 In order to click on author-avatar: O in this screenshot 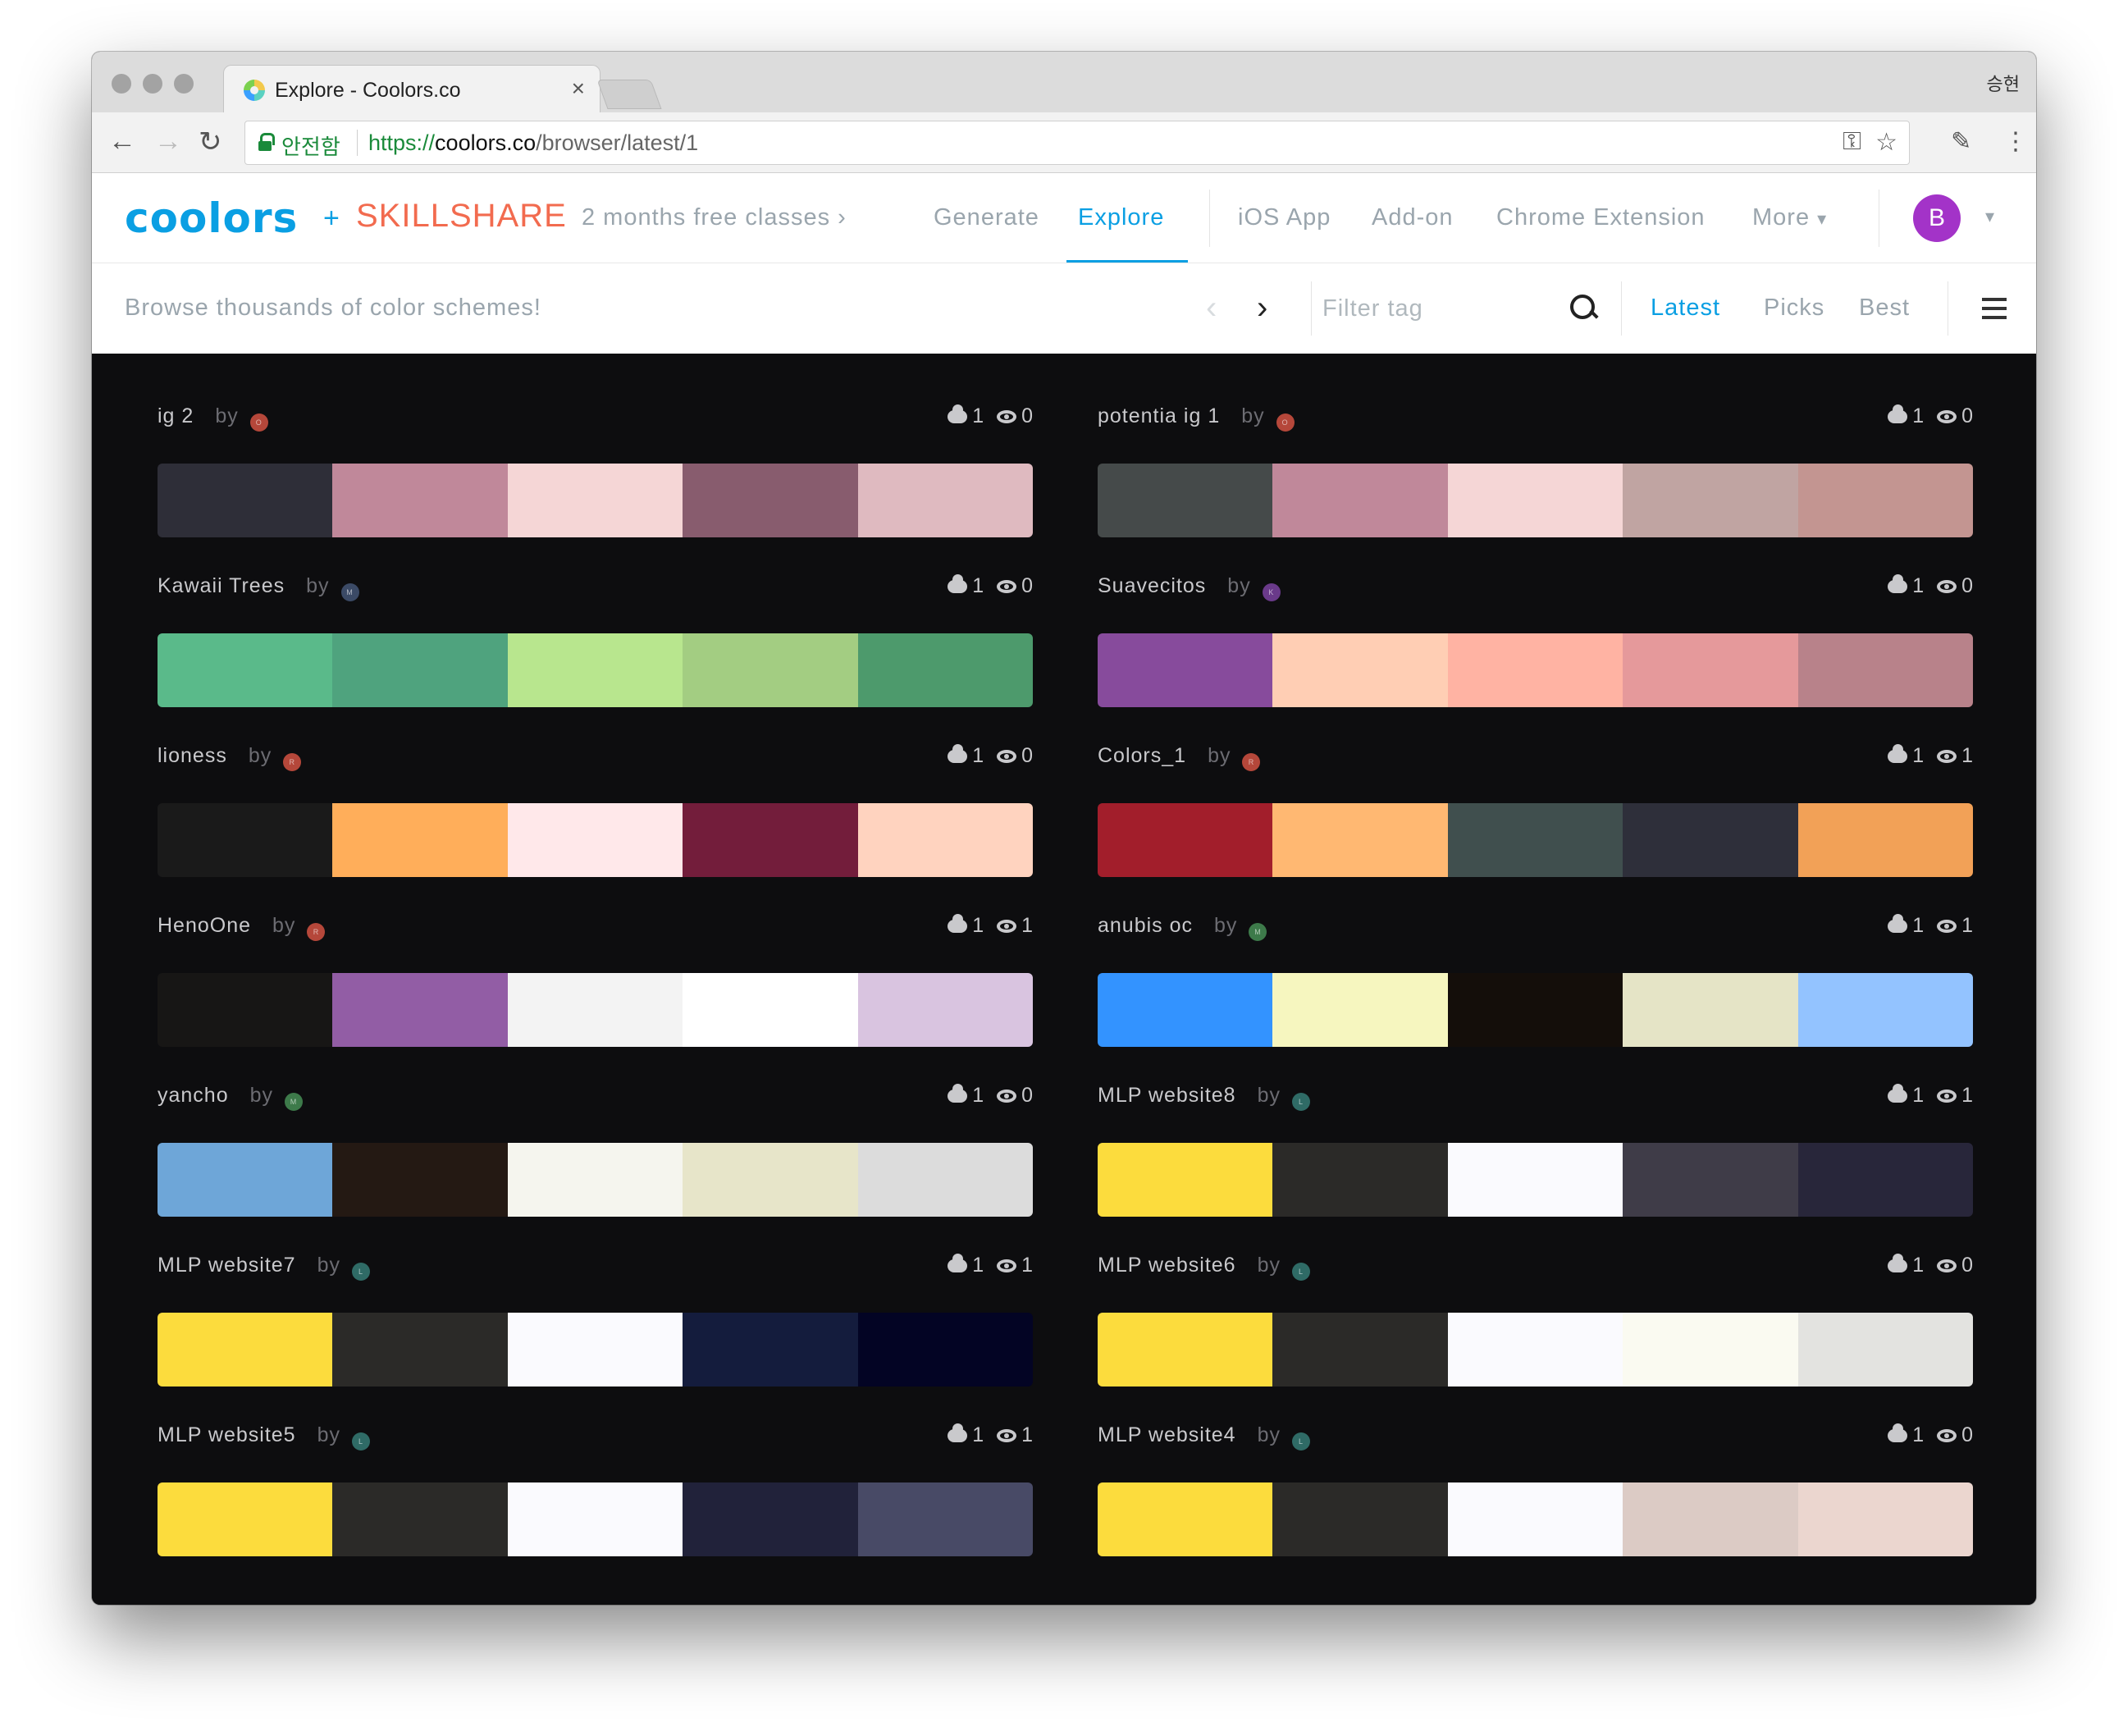, I will do `click(1285, 422)`.